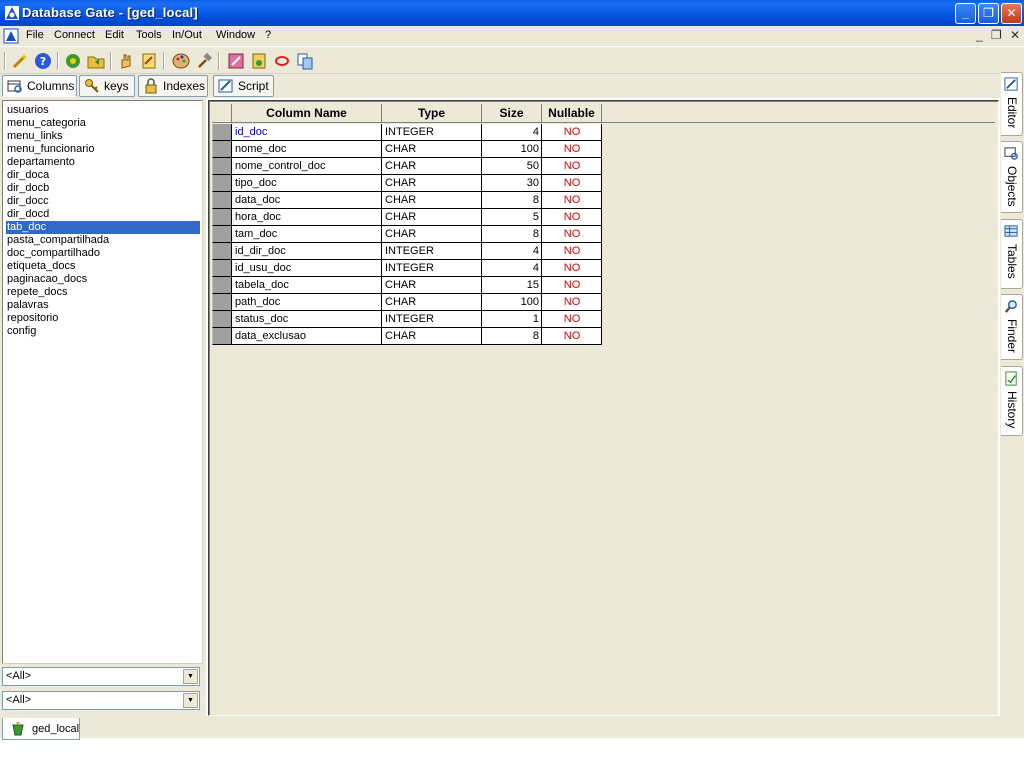  What do you see at coordinates (307, 285) in the screenshot?
I see `column-name-cell: tabela_doc` at bounding box center [307, 285].